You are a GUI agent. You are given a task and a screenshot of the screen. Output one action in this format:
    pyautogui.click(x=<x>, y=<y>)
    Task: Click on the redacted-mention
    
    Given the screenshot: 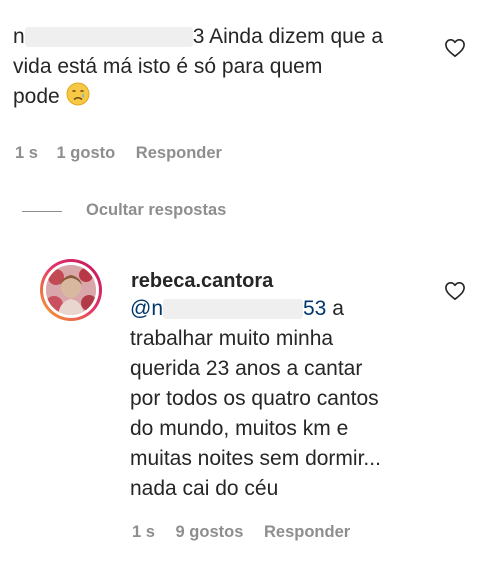 What is the action you would take?
    pyautogui.click(x=233, y=309)
    